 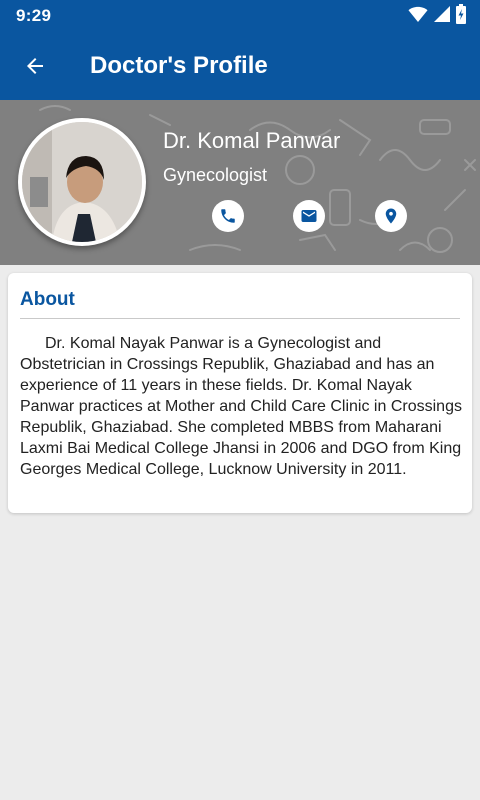 I want to click on about-title: About, so click(x=47, y=299).